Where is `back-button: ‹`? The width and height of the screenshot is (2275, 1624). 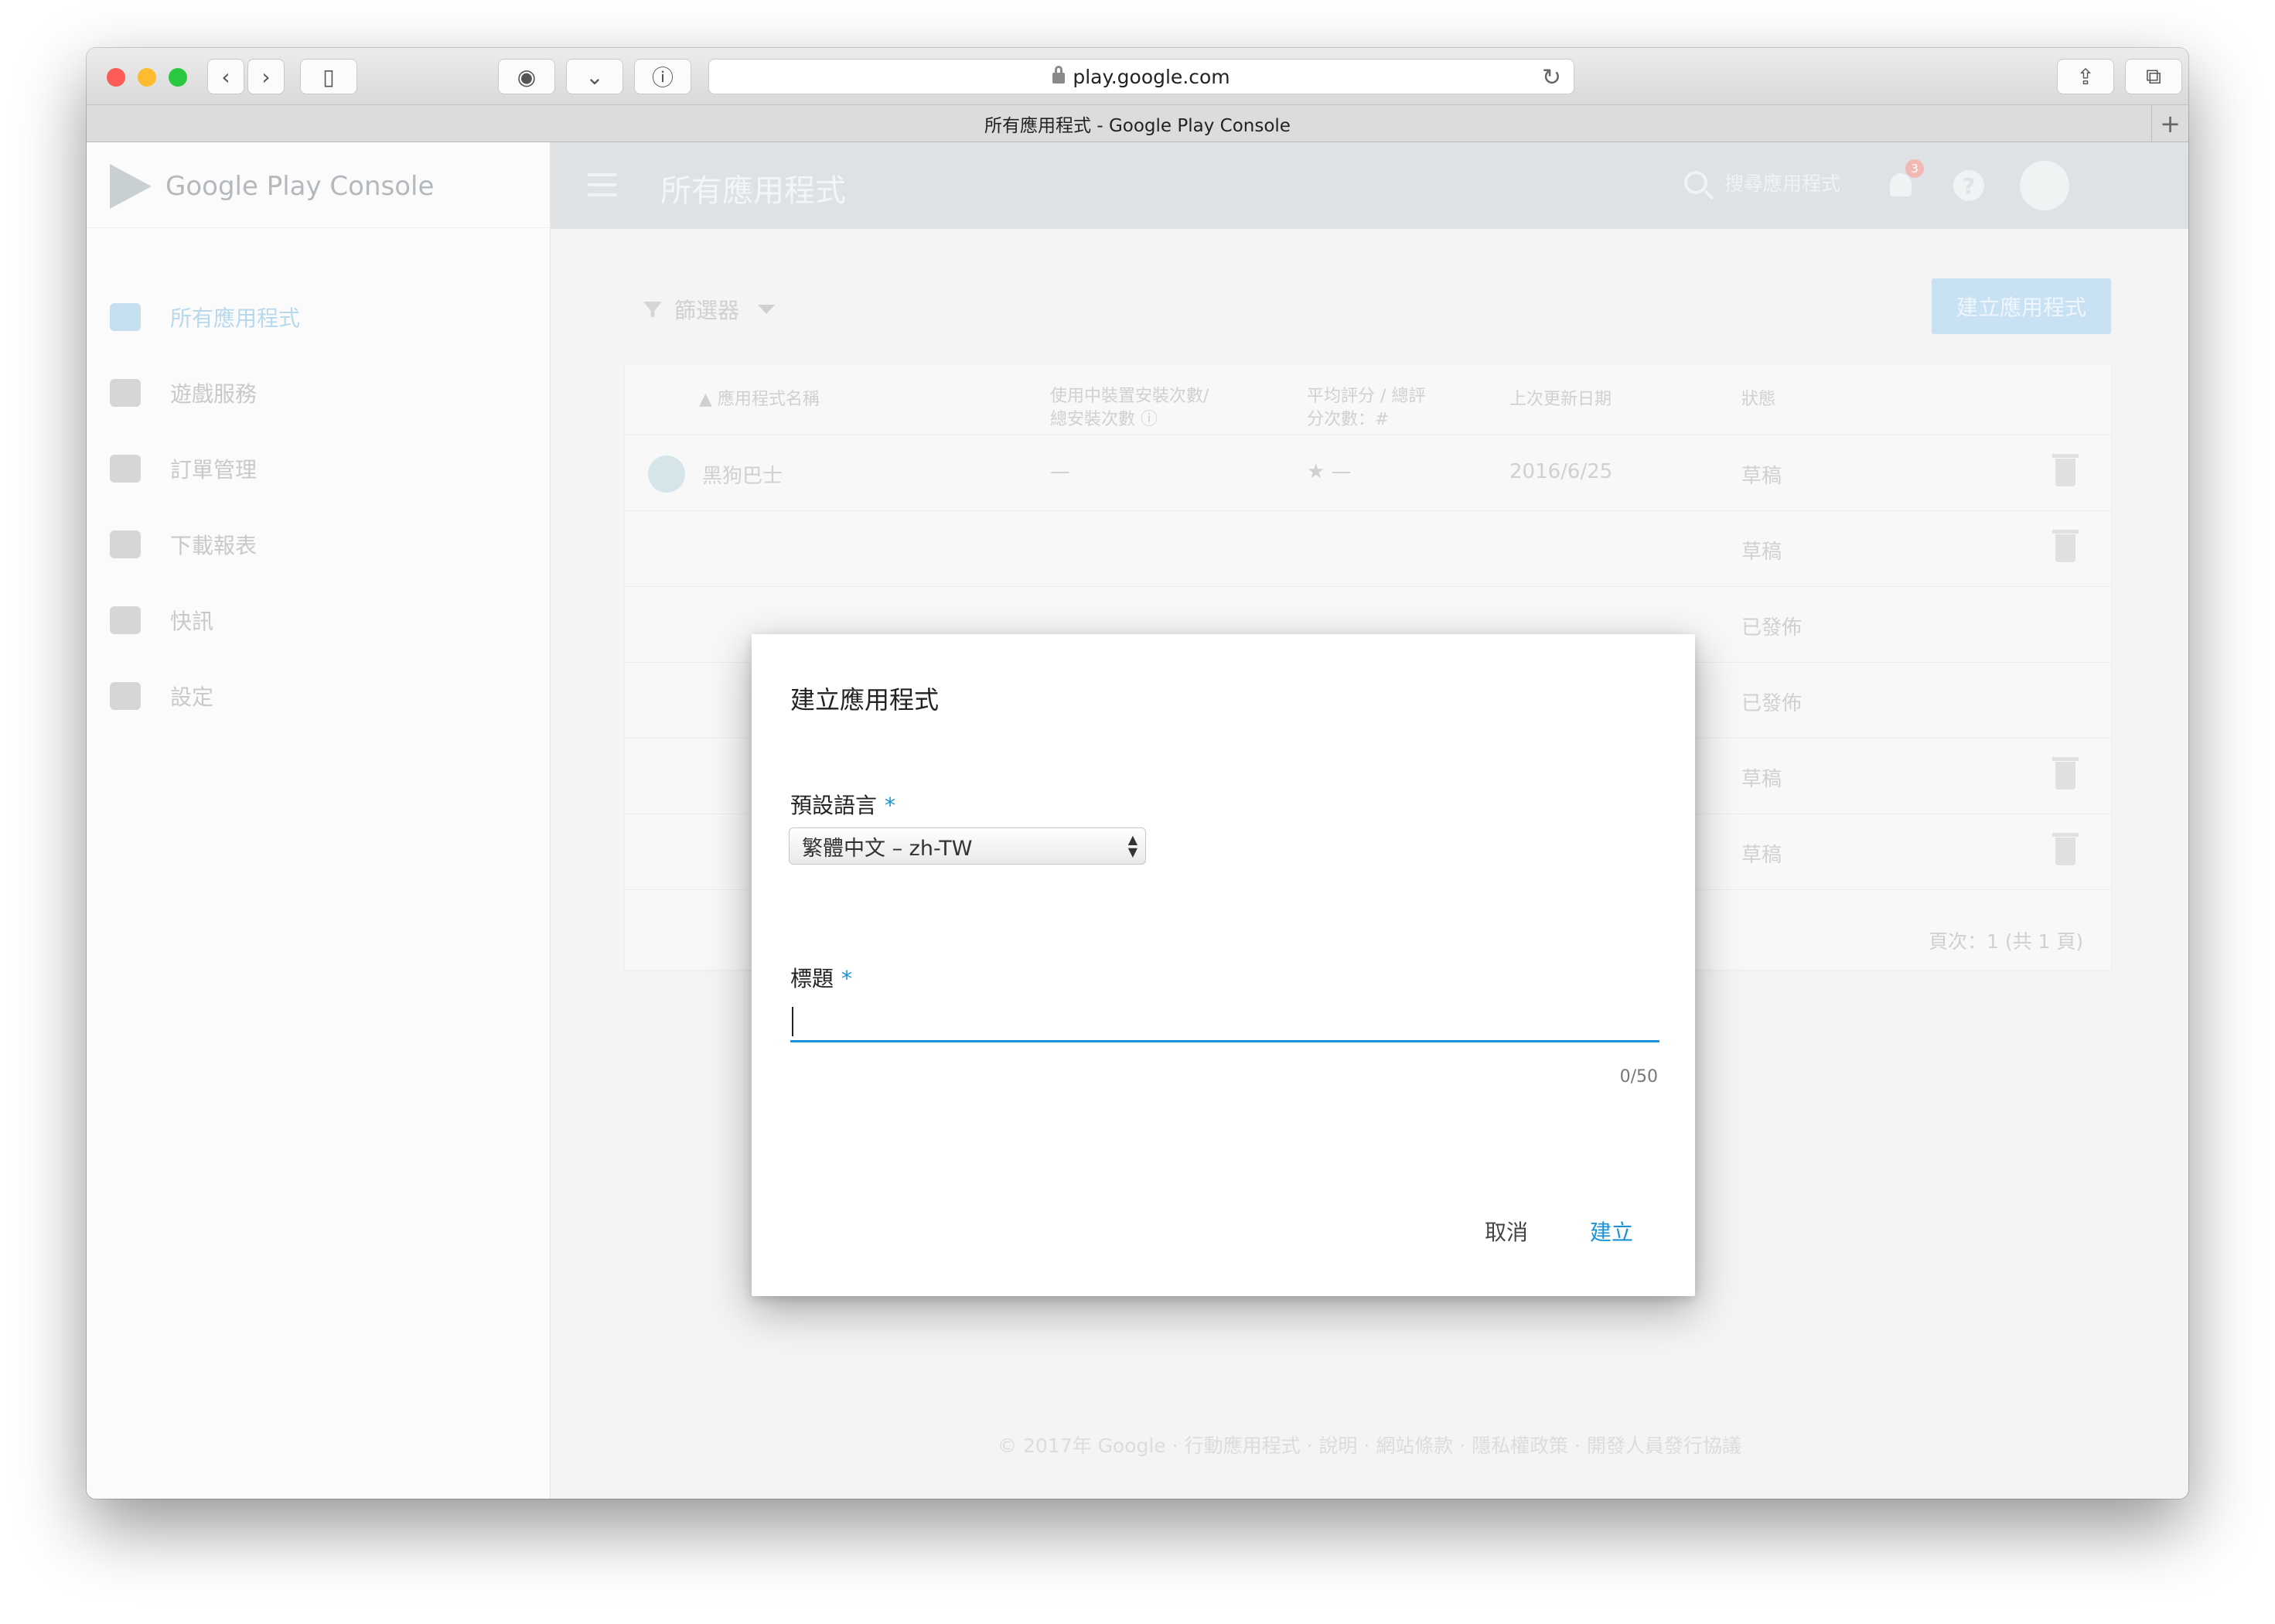
back-button: ‹ is located at coordinates (225, 76).